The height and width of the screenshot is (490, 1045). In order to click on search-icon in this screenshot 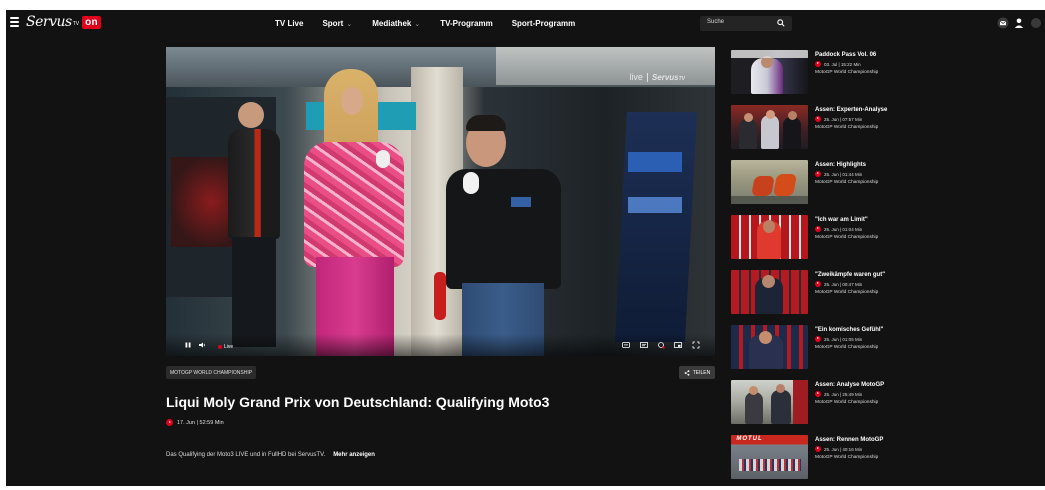, I will do `click(781, 23)`.